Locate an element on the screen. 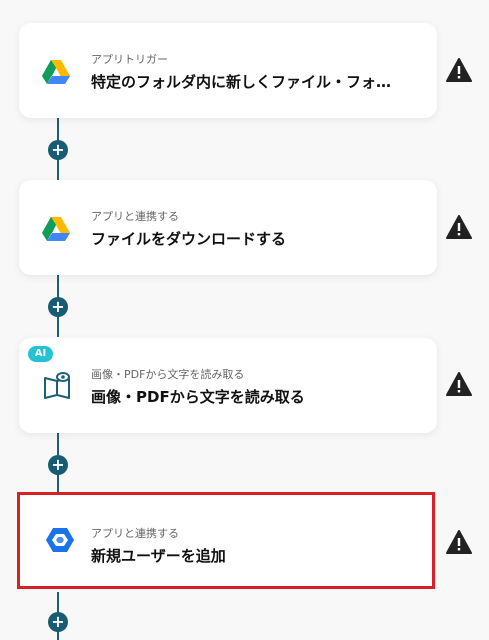 The height and width of the screenshot is (640, 489). step-title: 新規ユーザーを追加 is located at coordinates (158, 556).